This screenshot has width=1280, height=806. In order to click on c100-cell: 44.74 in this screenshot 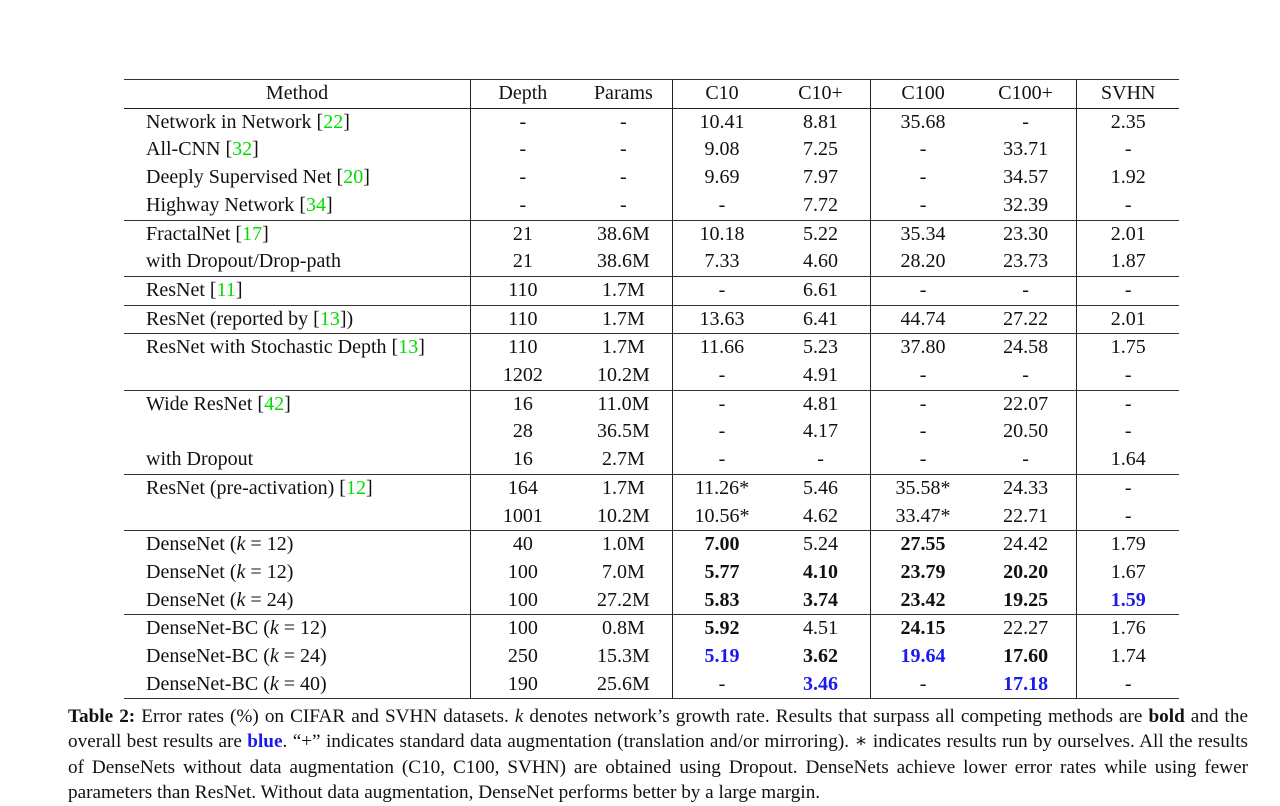, I will do `click(922, 319)`.